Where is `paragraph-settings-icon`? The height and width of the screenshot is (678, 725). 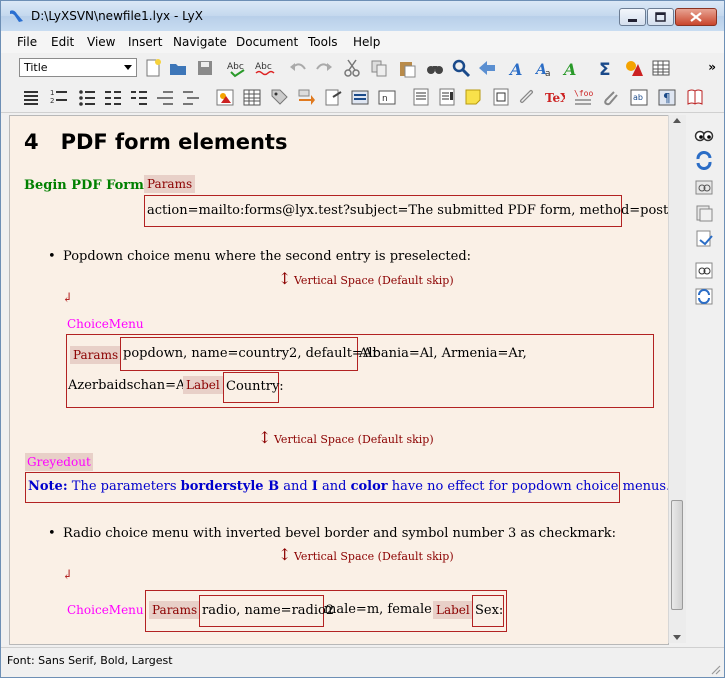 paragraph-settings-icon is located at coordinates (31, 97).